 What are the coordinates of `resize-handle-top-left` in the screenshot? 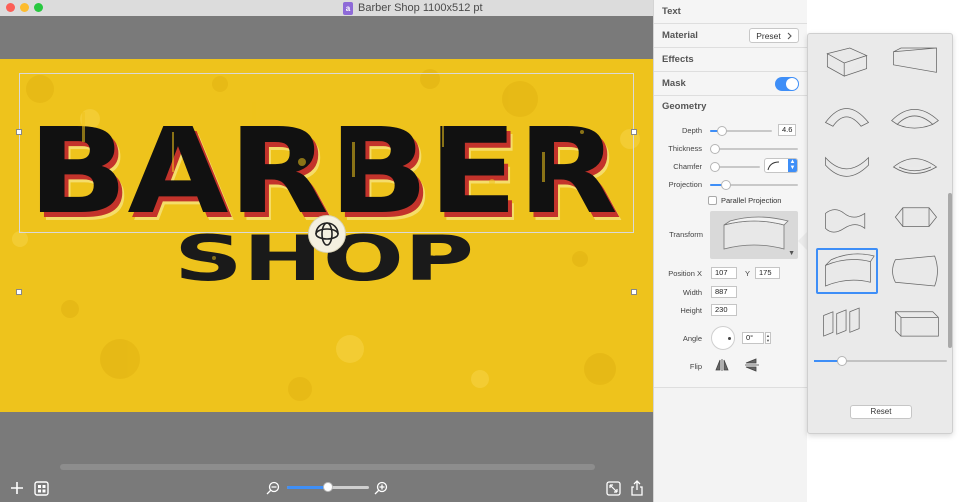 It's located at (19, 132).